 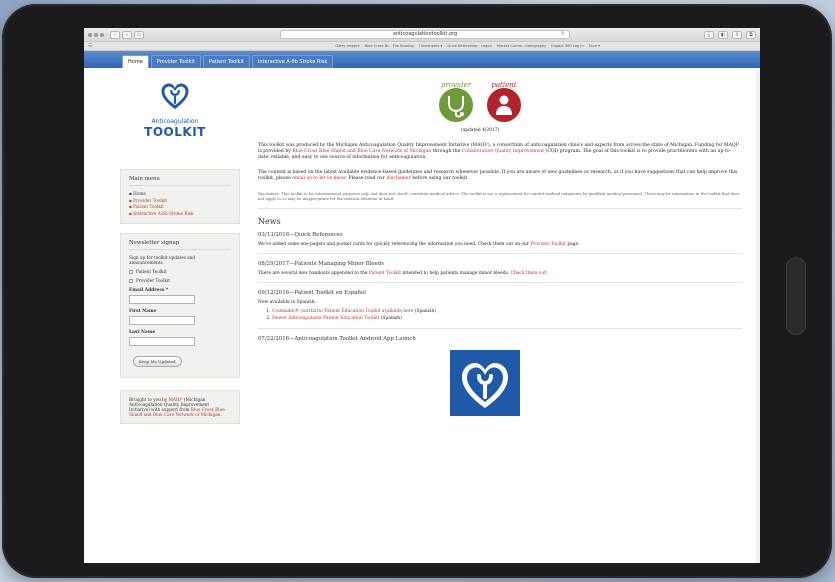 What do you see at coordinates (139, 193) in the screenshot?
I see `menu-item-label: Home` at bounding box center [139, 193].